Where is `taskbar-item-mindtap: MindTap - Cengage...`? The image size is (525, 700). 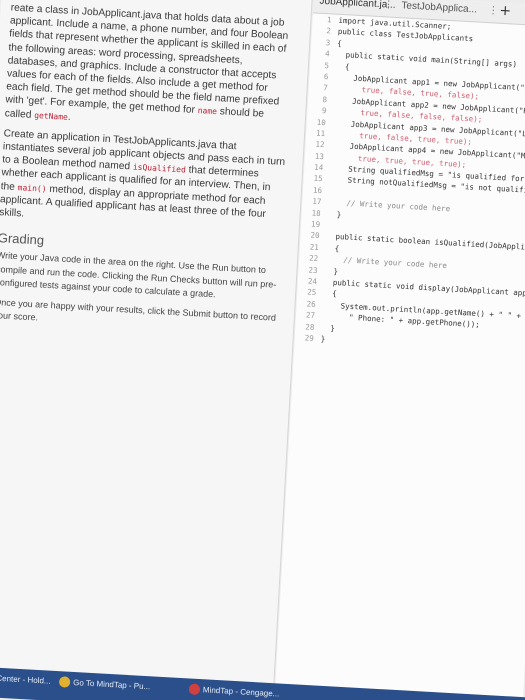
taskbar-item-mindtap: MindTap - Cengage... is located at coordinates (241, 691).